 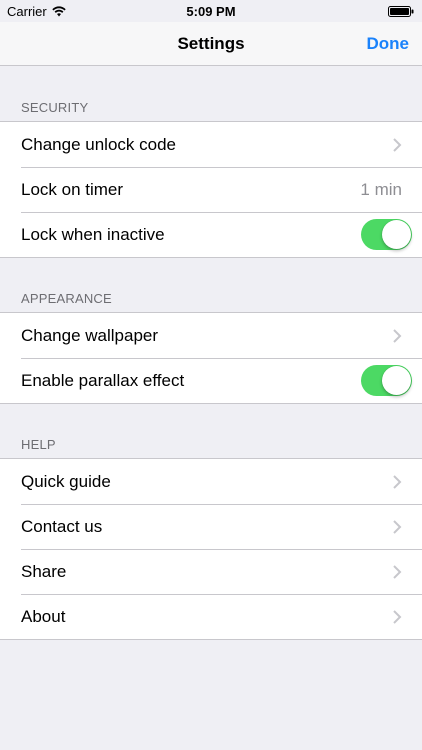 What do you see at coordinates (211, 144) in the screenshot?
I see `row-change-unlock-code: Change unlock code` at bounding box center [211, 144].